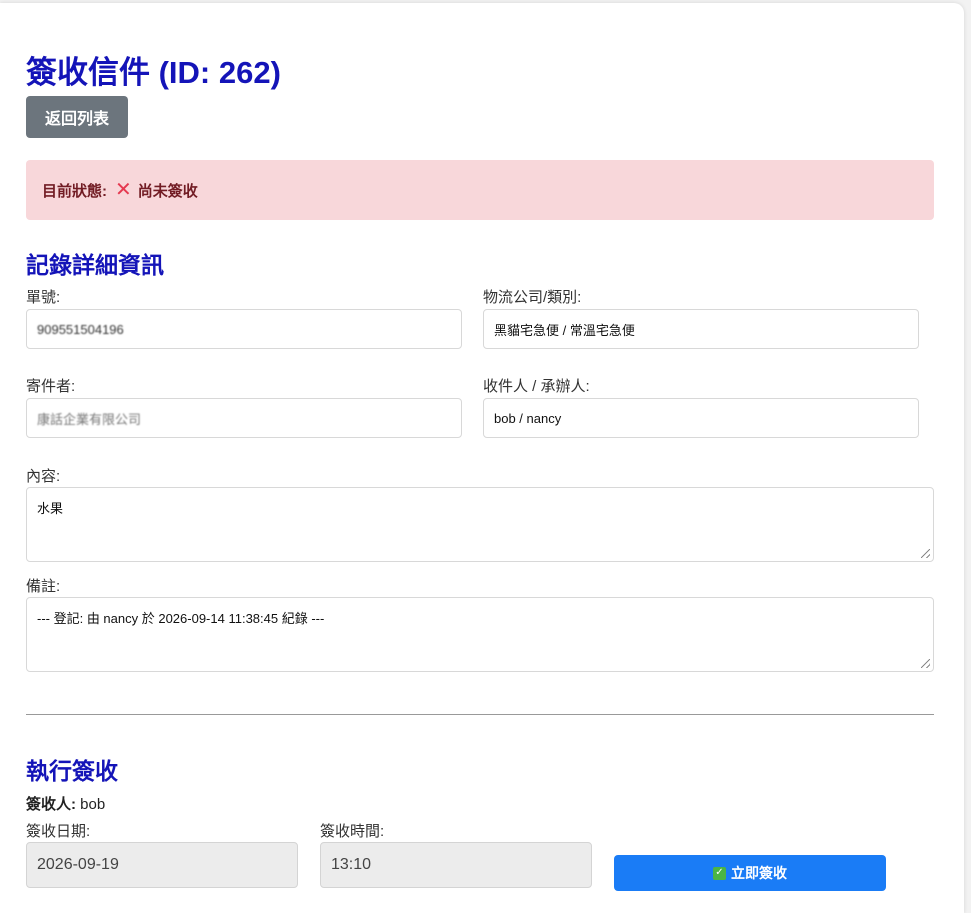 The image size is (971, 913). I want to click on carrier-value: 黑貓宅急便 / 常溫宅急便, so click(564, 330).